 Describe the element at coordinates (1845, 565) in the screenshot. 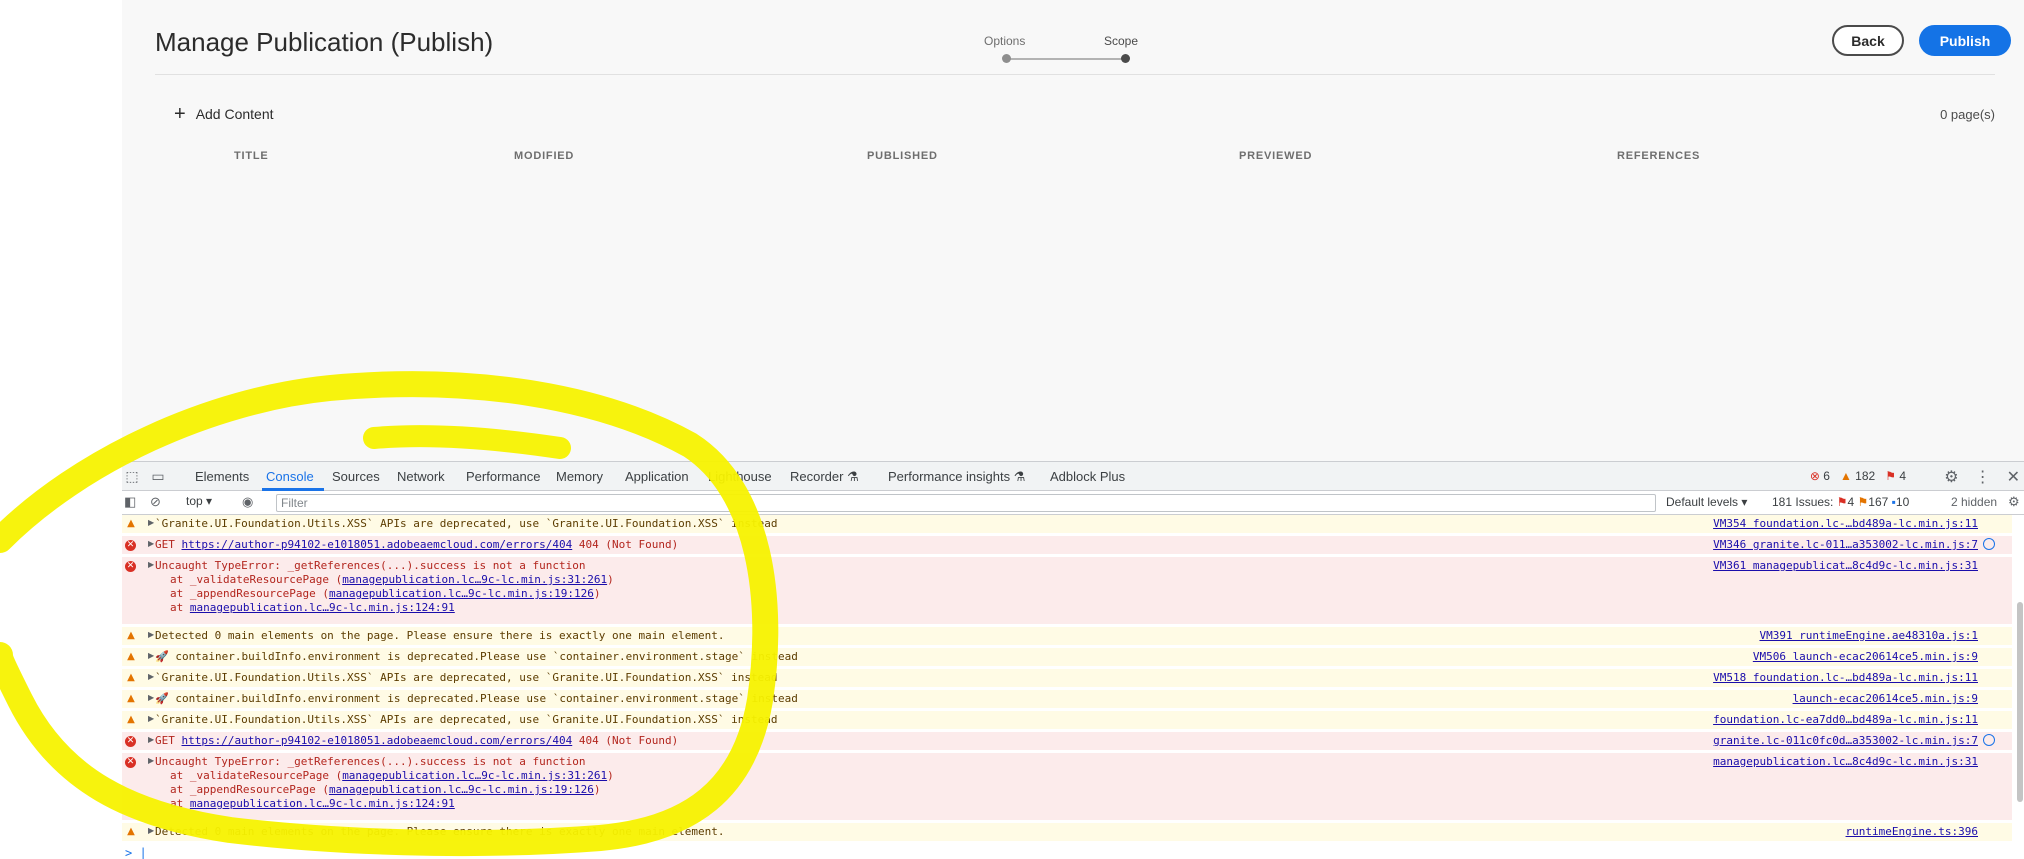

I see `source-location-link: VM361 managepublicat…8c4d9c-lc.min.js:31` at that location.